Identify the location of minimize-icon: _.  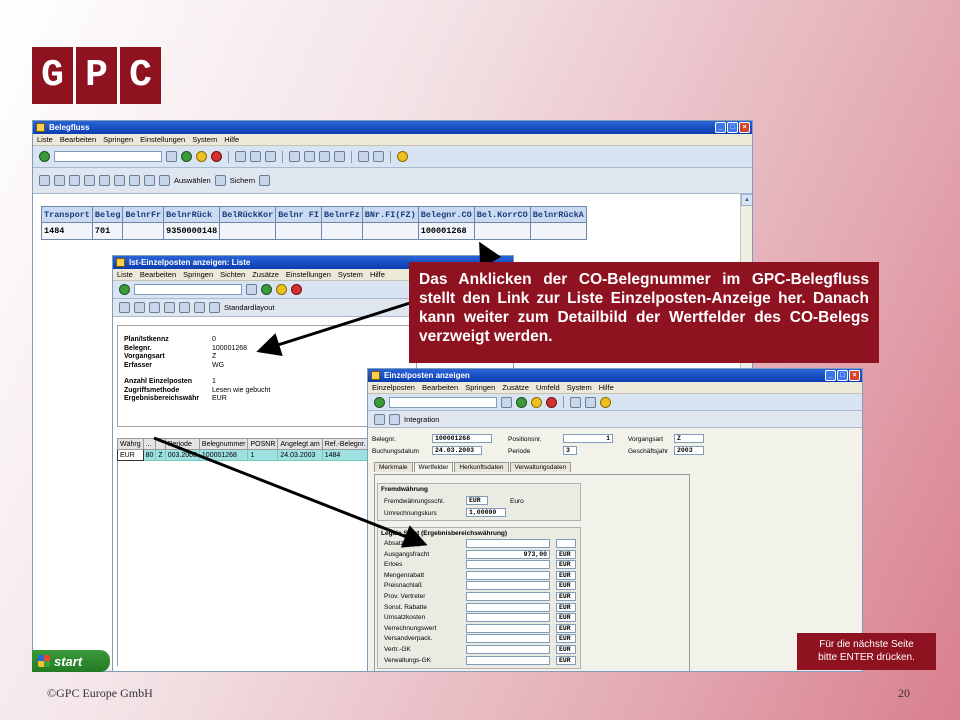
(720, 127).